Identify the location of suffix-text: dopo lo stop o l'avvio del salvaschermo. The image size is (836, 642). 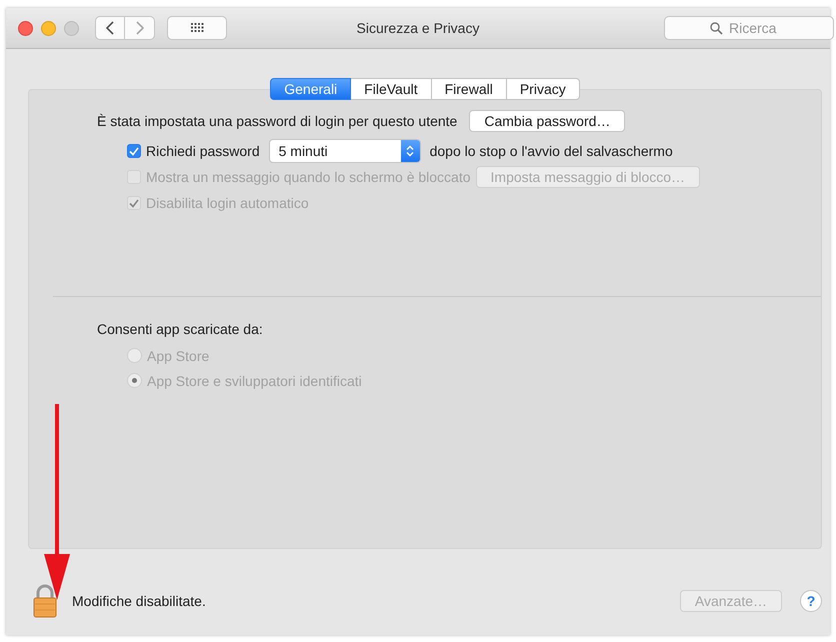
(551, 151).